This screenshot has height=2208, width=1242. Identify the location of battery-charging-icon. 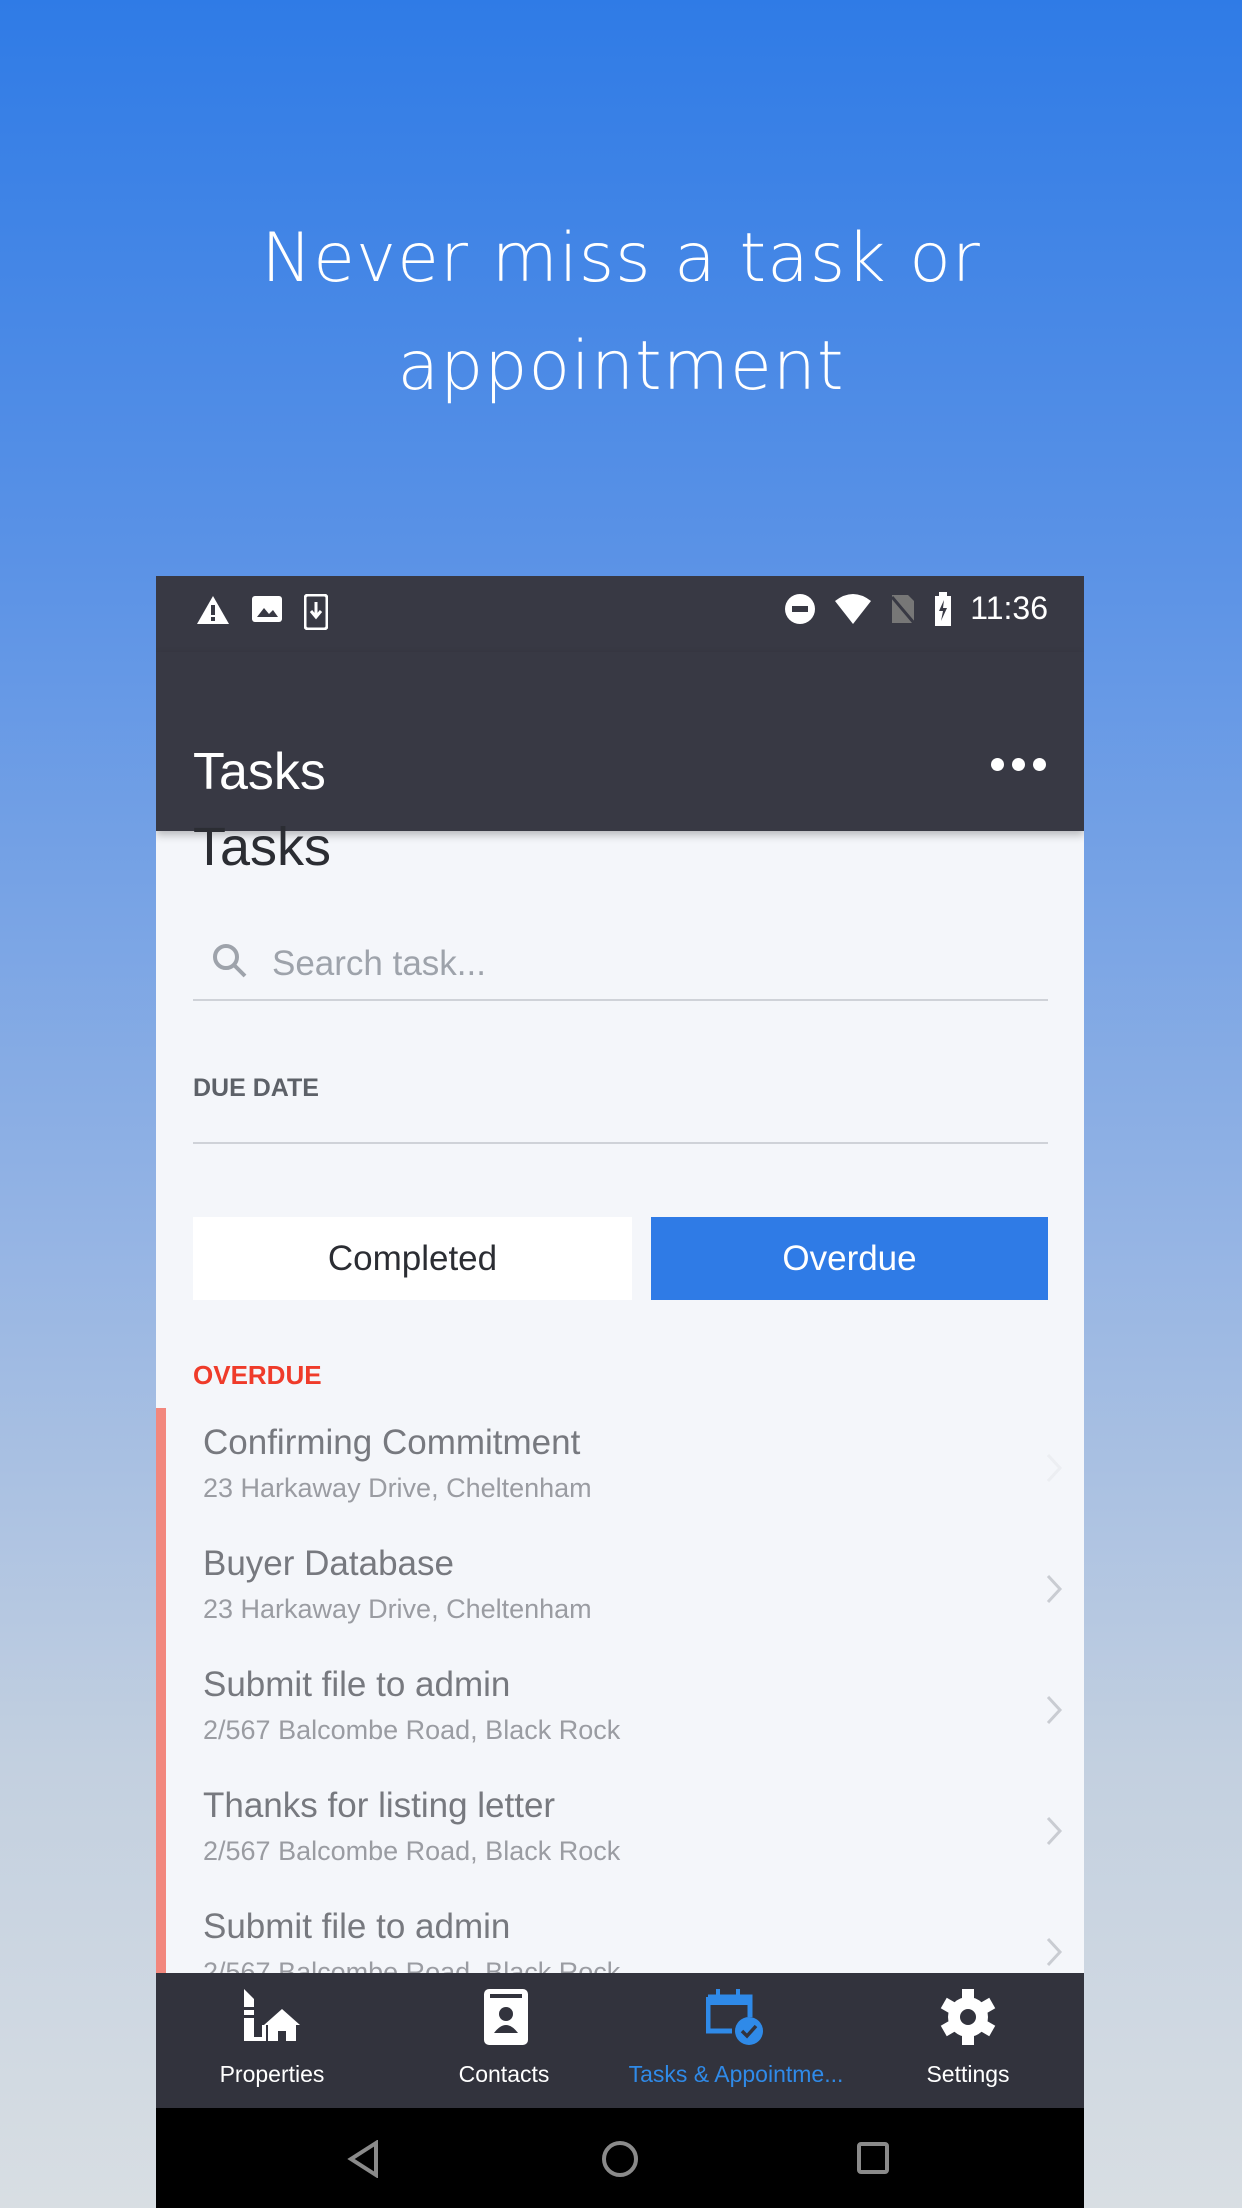
(943, 608).